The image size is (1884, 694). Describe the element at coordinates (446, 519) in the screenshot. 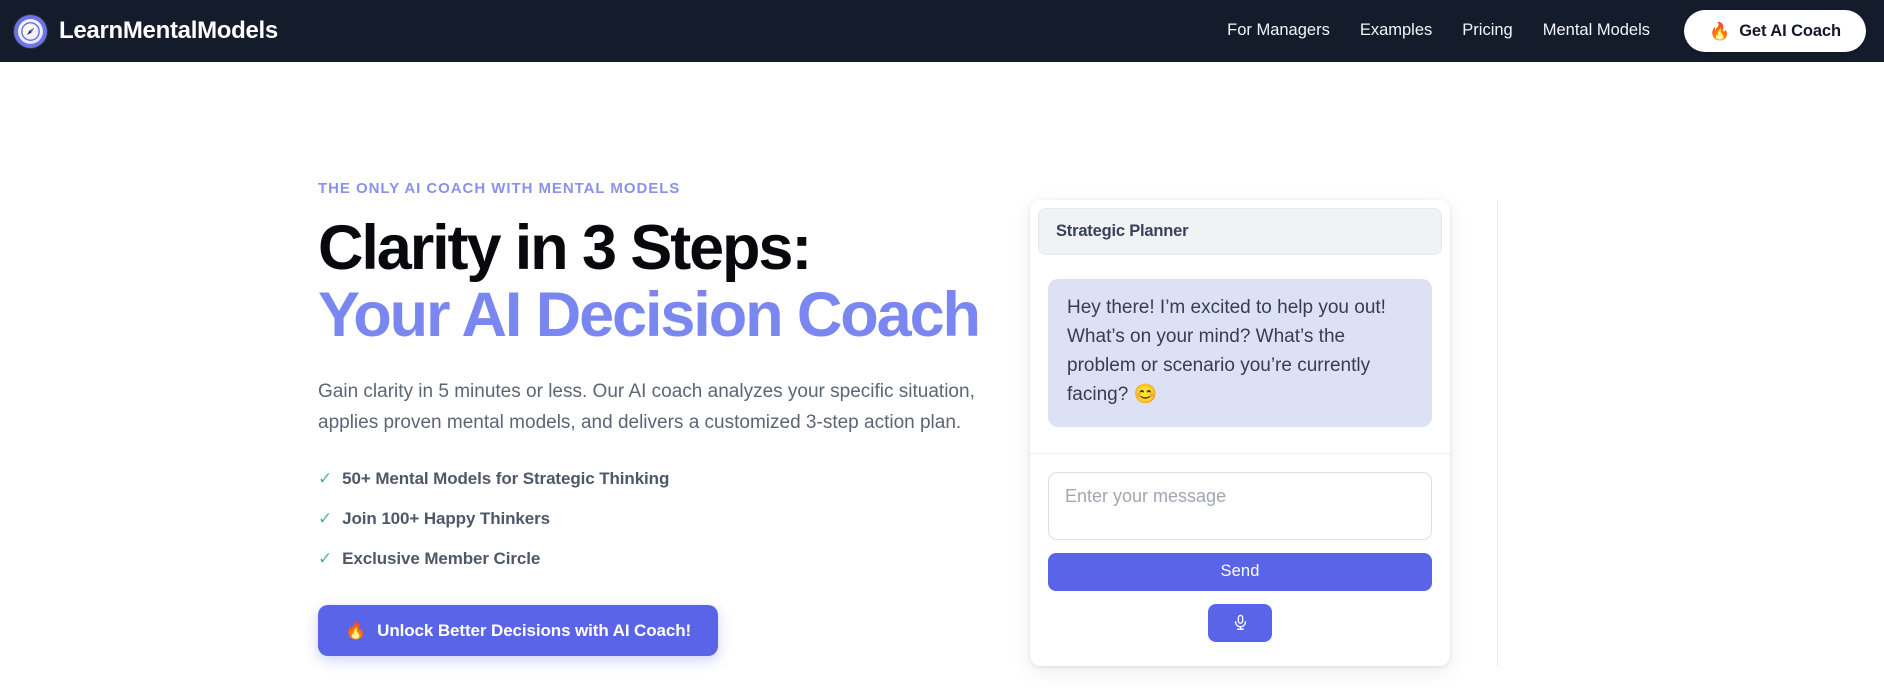

I see `benefit-label: Join 100+ Happy Thinkers` at that location.